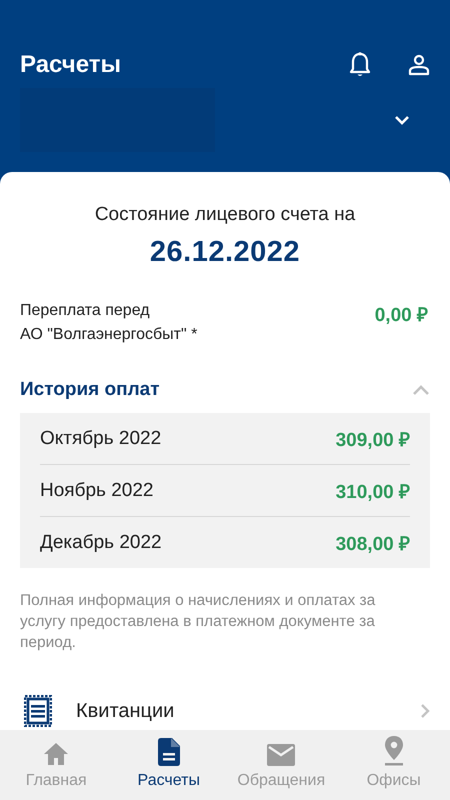 The height and width of the screenshot is (800, 450). What do you see at coordinates (71, 65) in the screenshot?
I see `page-title: Расчеты` at bounding box center [71, 65].